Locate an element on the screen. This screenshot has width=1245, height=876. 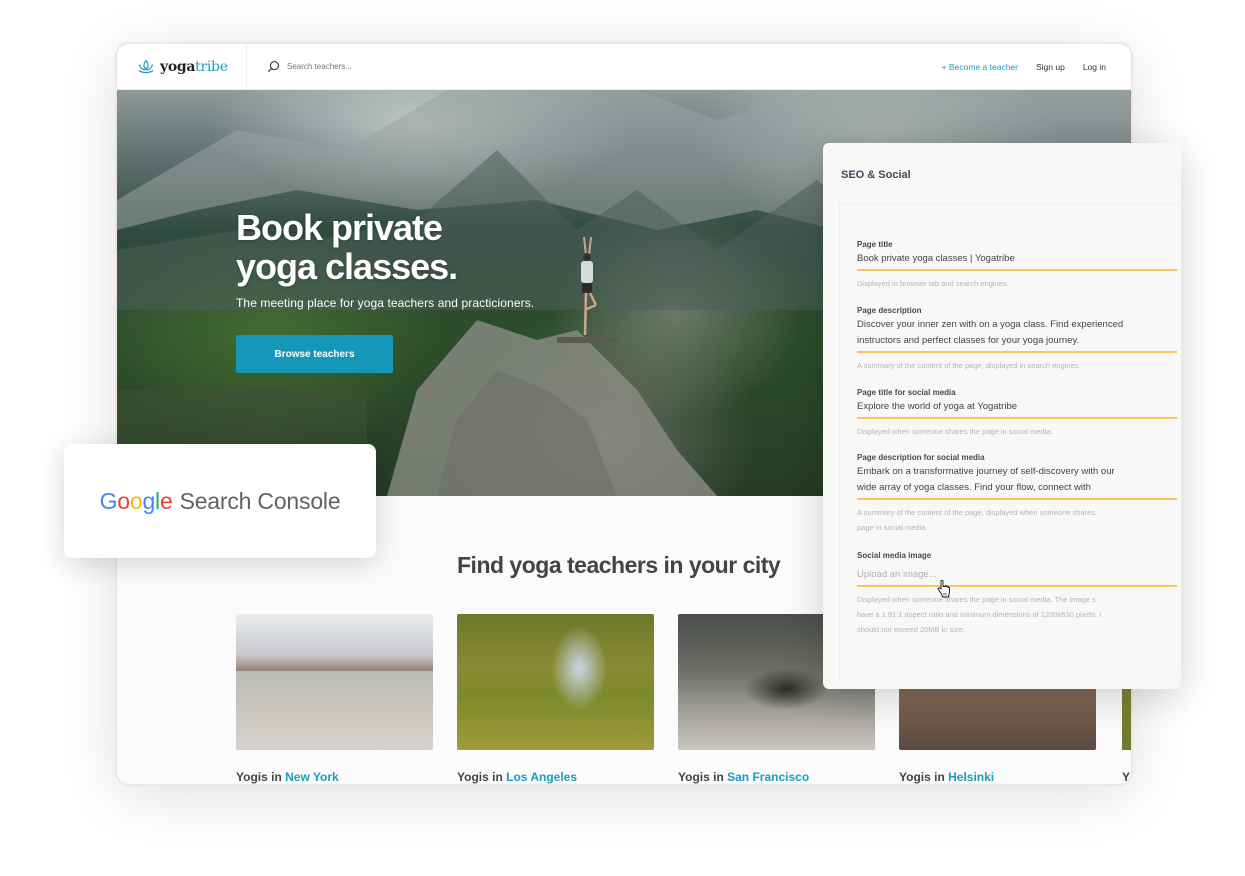
city-card-new-york: Yogis in New York is located at coordinates (334, 699).